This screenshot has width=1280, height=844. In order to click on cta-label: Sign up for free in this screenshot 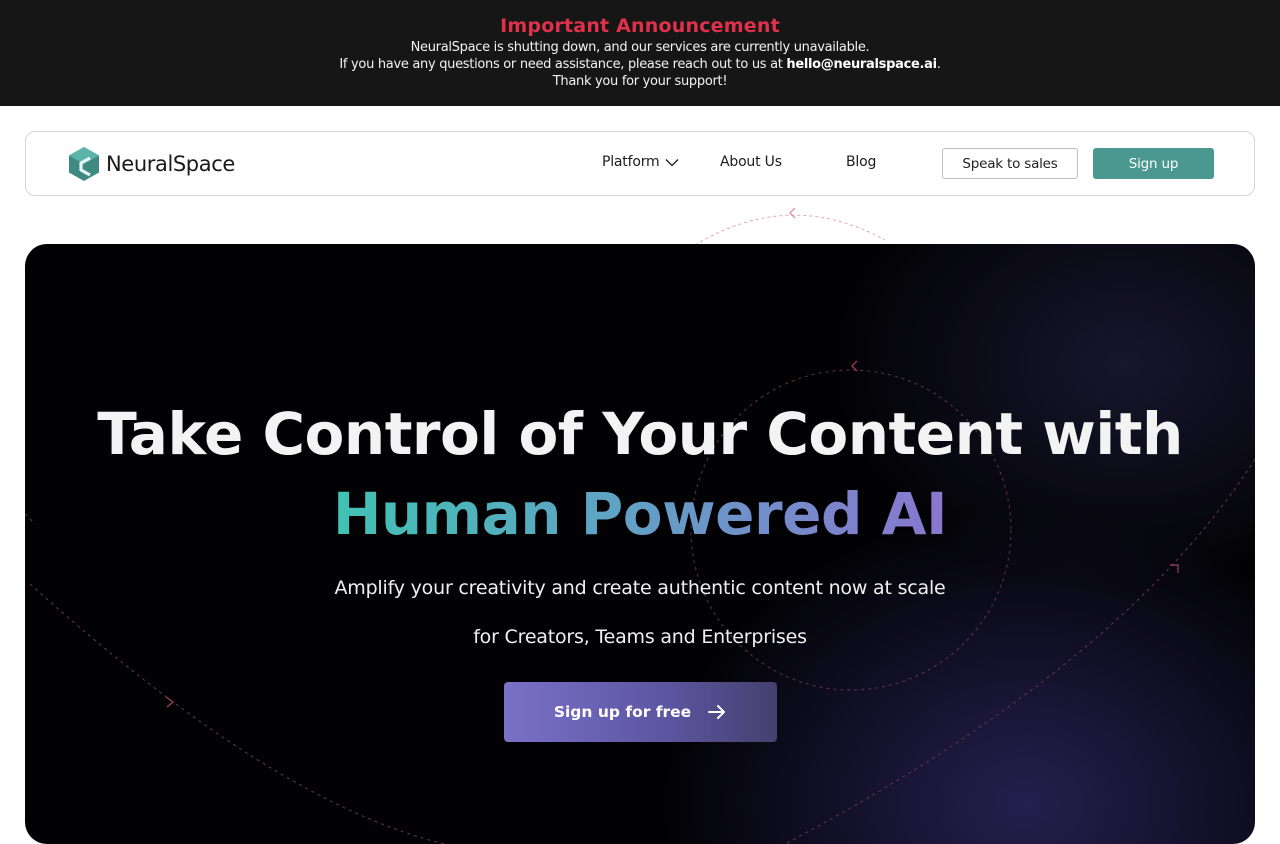, I will do `click(622, 712)`.